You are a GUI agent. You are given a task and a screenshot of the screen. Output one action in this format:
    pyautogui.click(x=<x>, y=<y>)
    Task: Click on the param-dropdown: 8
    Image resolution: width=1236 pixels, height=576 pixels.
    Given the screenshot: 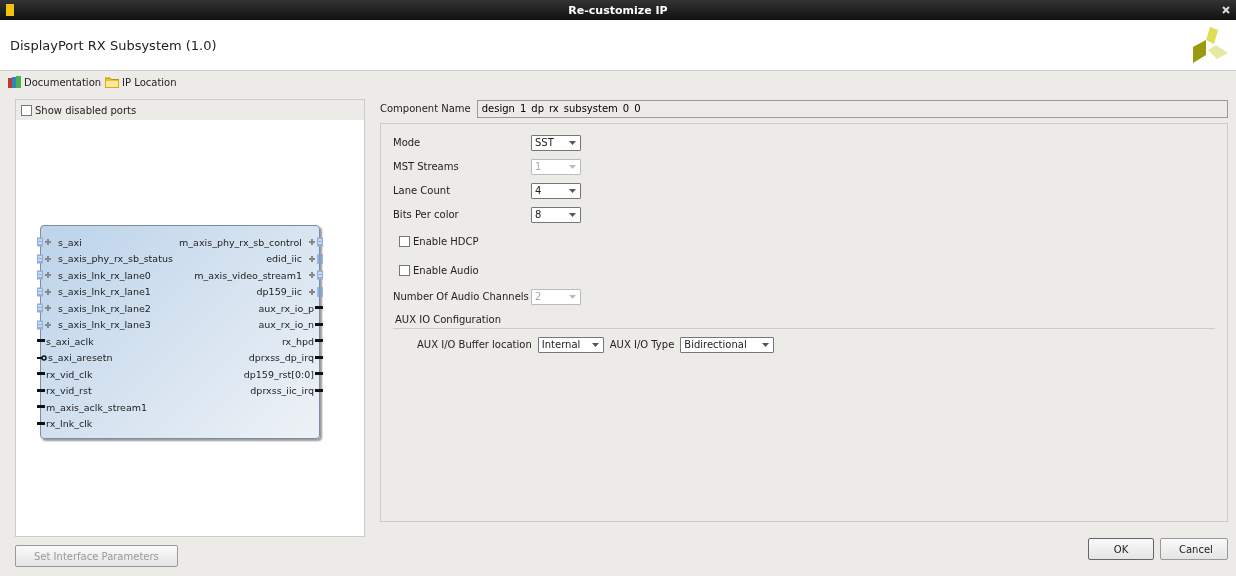 What is the action you would take?
    pyautogui.click(x=556, y=214)
    